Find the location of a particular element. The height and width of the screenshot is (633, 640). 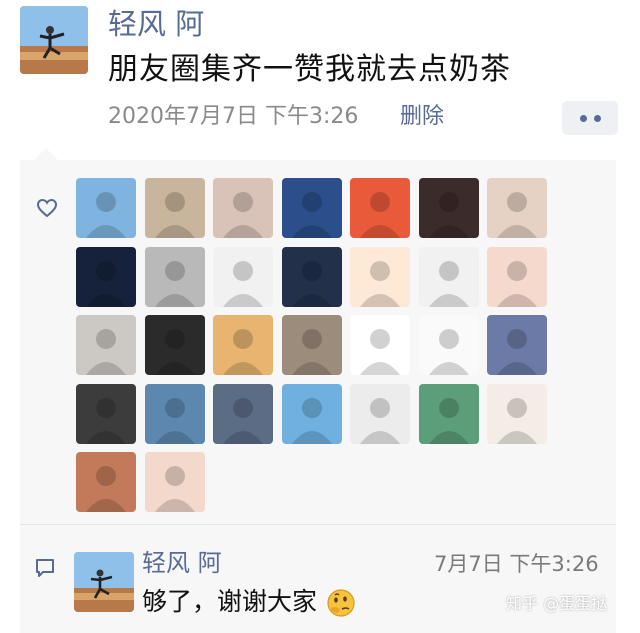

comment-icon is located at coordinates (45, 568).